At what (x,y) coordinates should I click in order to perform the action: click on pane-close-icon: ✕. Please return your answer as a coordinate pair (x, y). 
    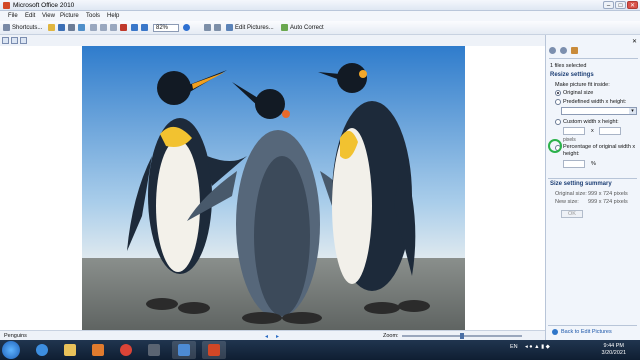
    Looking at the image, I should click on (634, 41).